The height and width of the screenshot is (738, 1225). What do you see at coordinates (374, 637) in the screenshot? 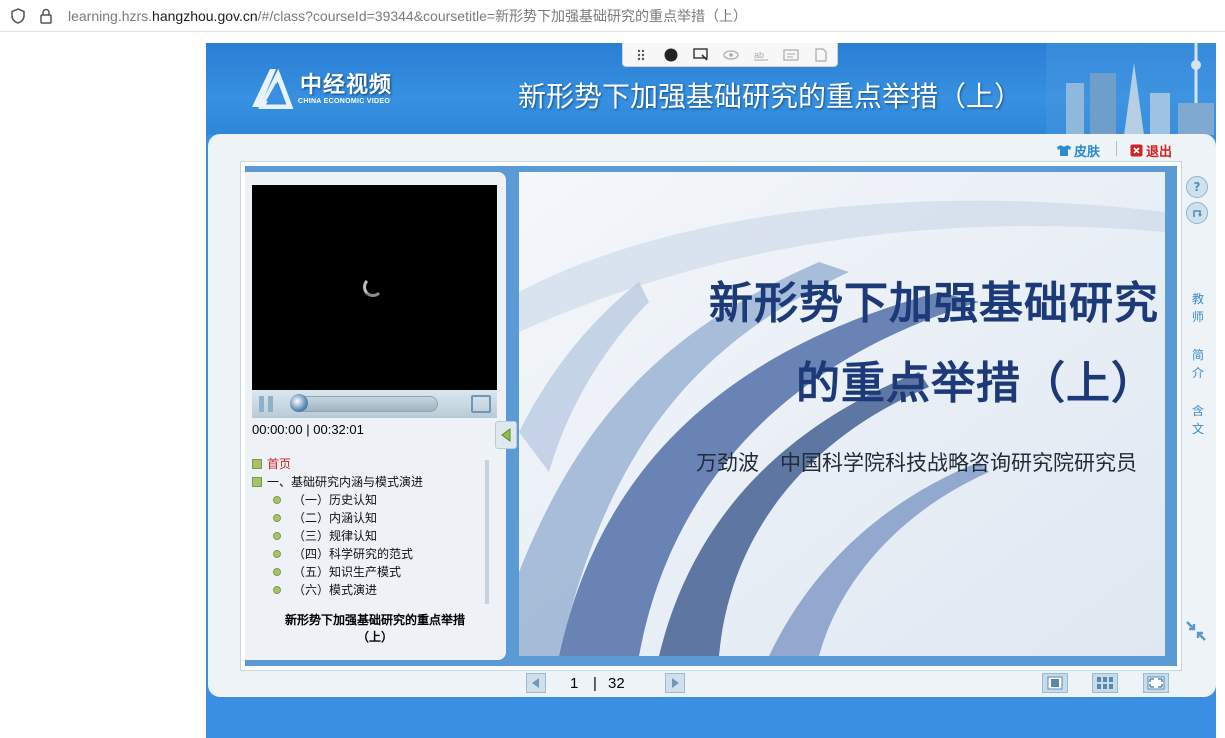
I see `lecture-title-line2: （上）` at bounding box center [374, 637].